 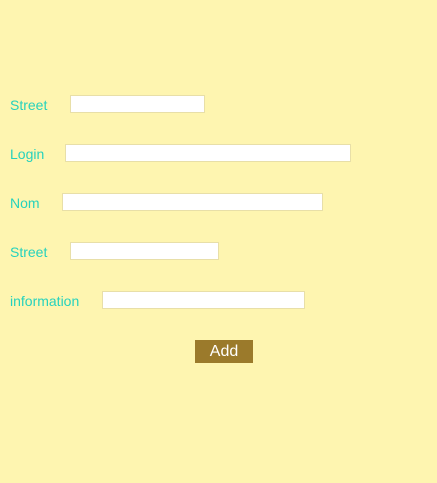 What do you see at coordinates (45, 301) in the screenshot?
I see `information-label: information` at bounding box center [45, 301].